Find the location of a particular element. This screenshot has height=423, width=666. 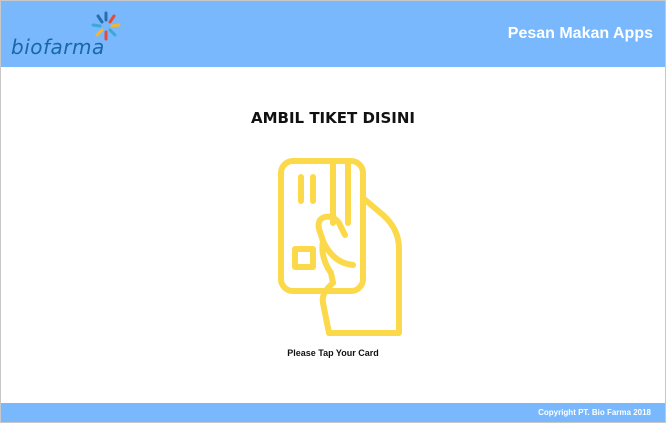

tap-card-icon is located at coordinates (340, 247).